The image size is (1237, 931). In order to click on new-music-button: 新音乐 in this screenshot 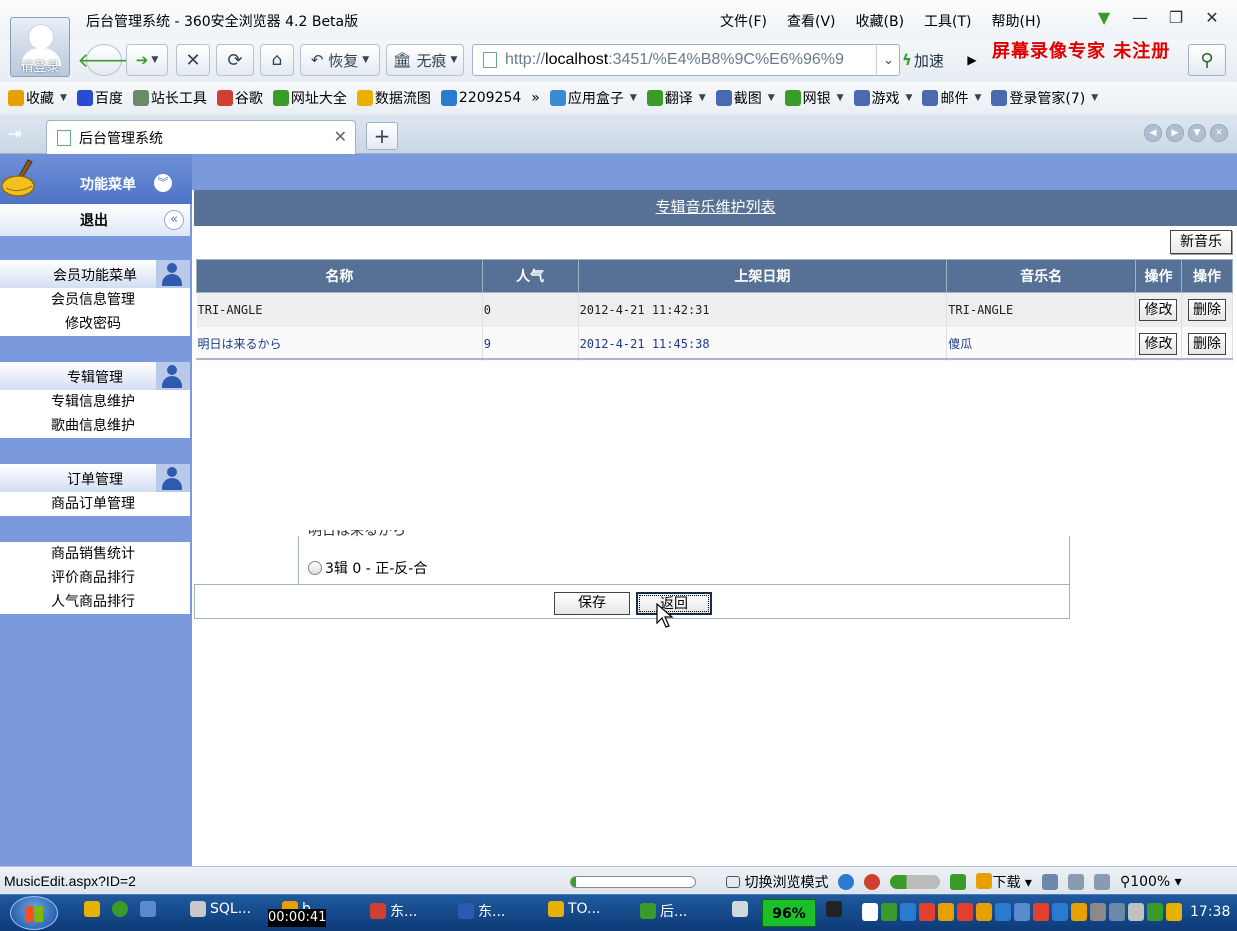, I will do `click(1201, 242)`.